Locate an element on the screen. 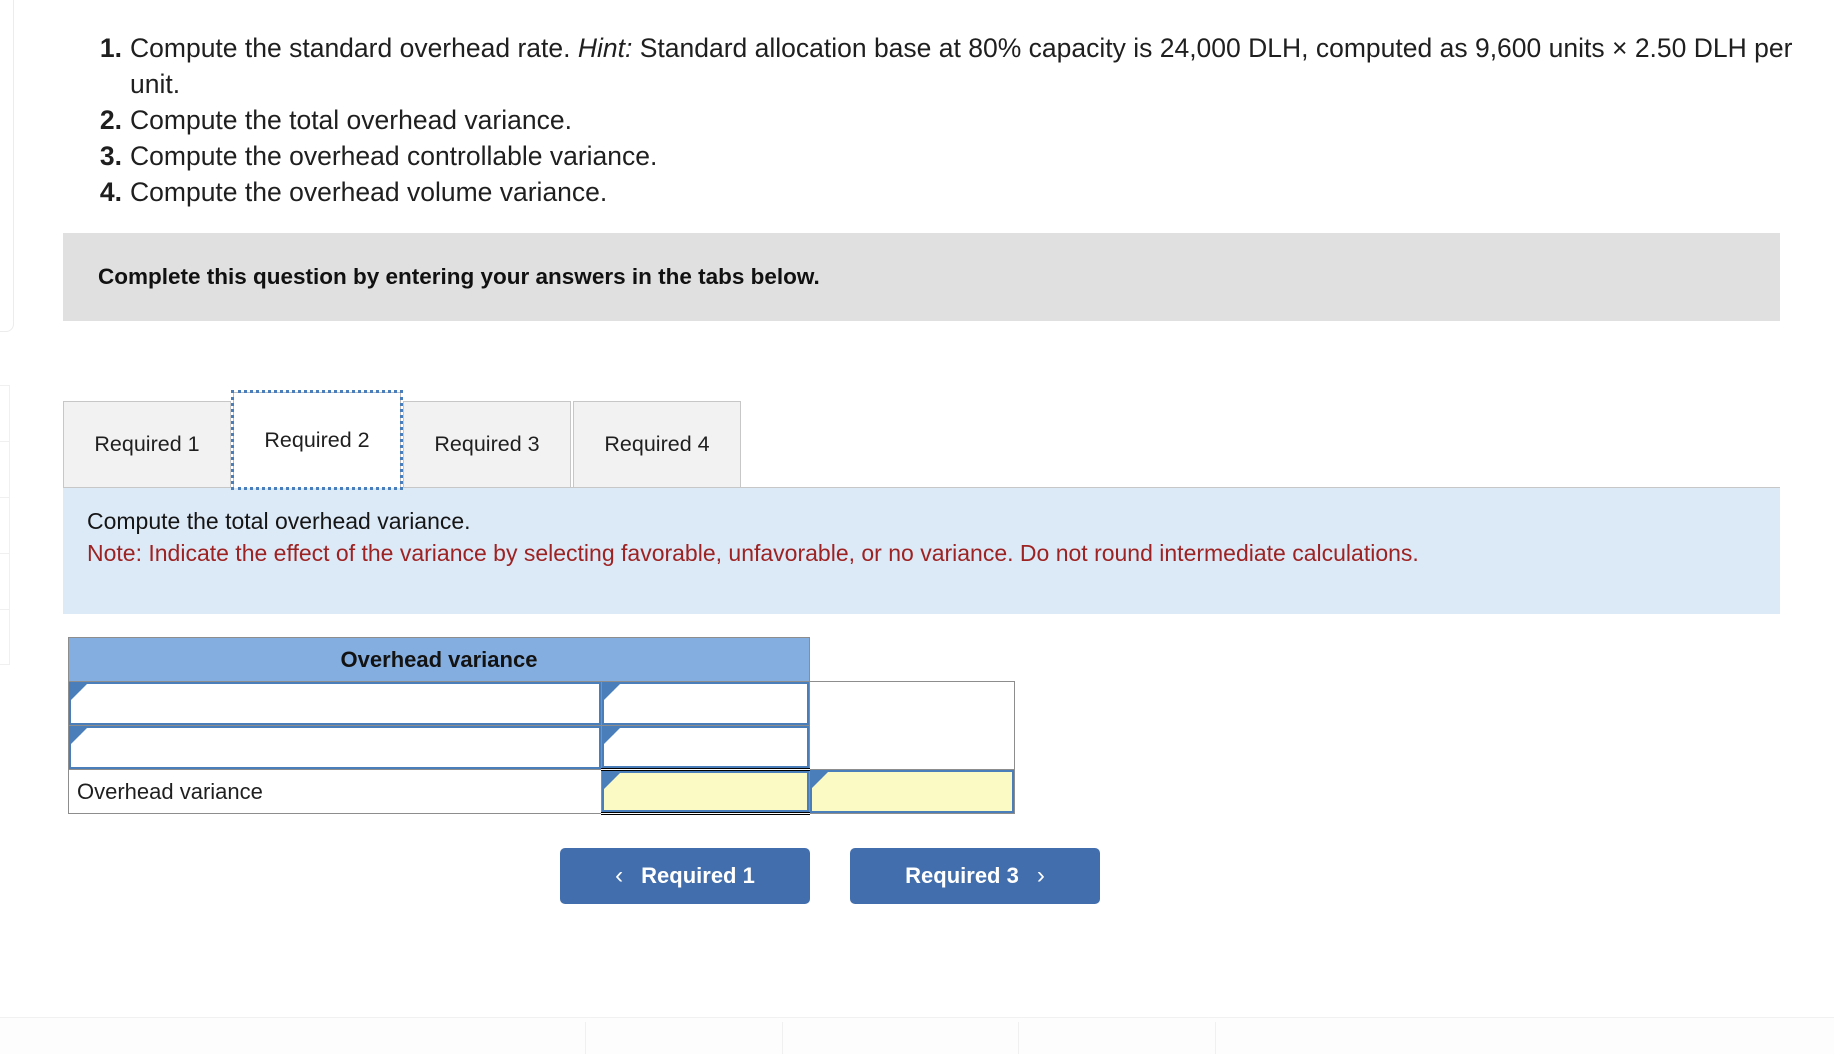  tab-label: Required 4 is located at coordinates (657, 444).